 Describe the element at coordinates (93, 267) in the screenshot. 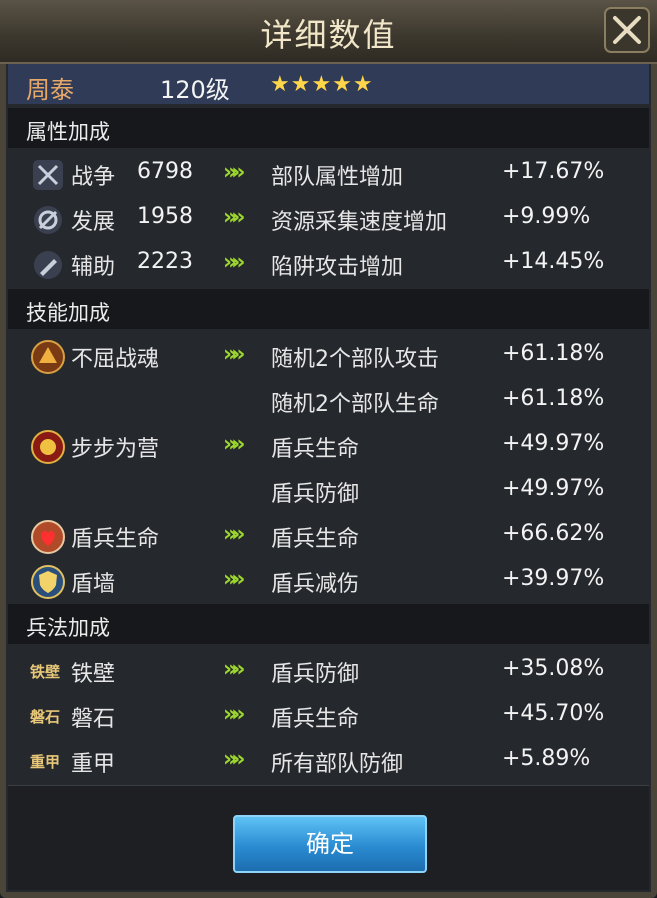

I see `attribute-name: 辅助` at that location.